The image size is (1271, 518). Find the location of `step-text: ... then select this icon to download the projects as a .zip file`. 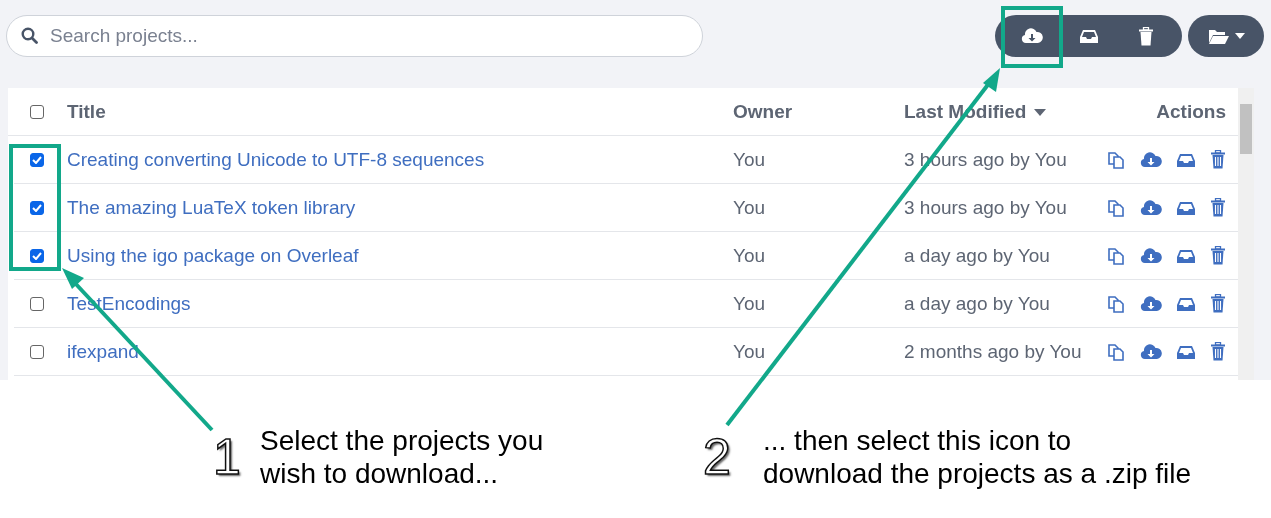

step-text: ... then select this icon to download the projects as a .zip file is located at coordinates (977, 457).